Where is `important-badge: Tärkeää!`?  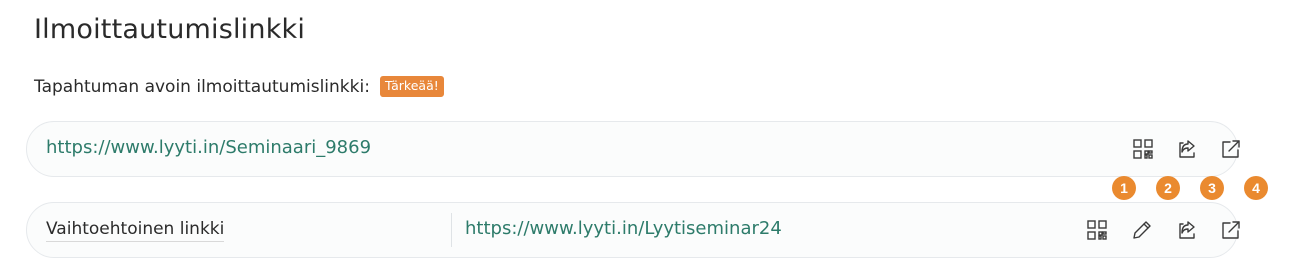
important-badge: Tärkeää! is located at coordinates (411, 86).